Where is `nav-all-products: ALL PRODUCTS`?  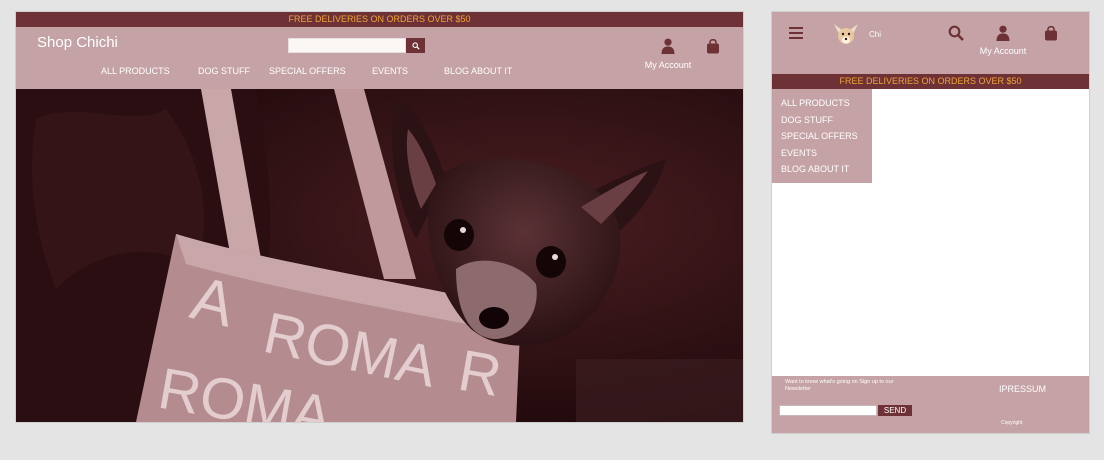
nav-all-products: ALL PRODUCTS is located at coordinates (135, 71).